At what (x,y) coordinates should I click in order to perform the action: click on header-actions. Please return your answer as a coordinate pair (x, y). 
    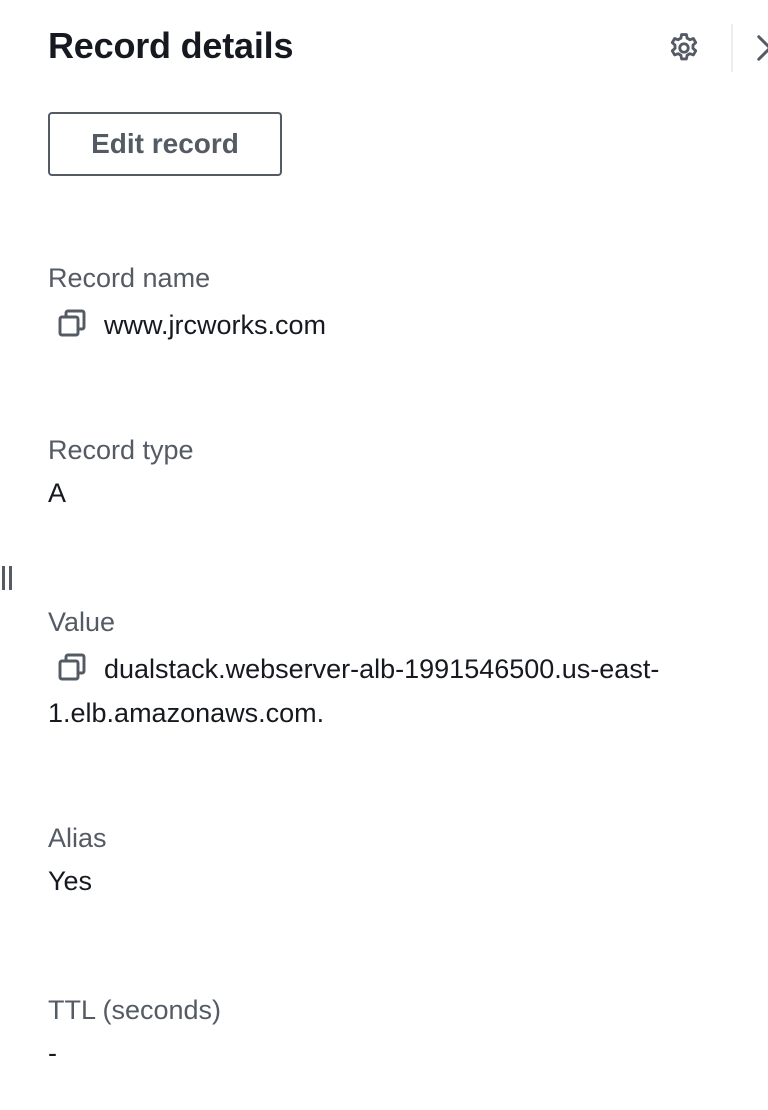
    Looking at the image, I should click on (688, 48).